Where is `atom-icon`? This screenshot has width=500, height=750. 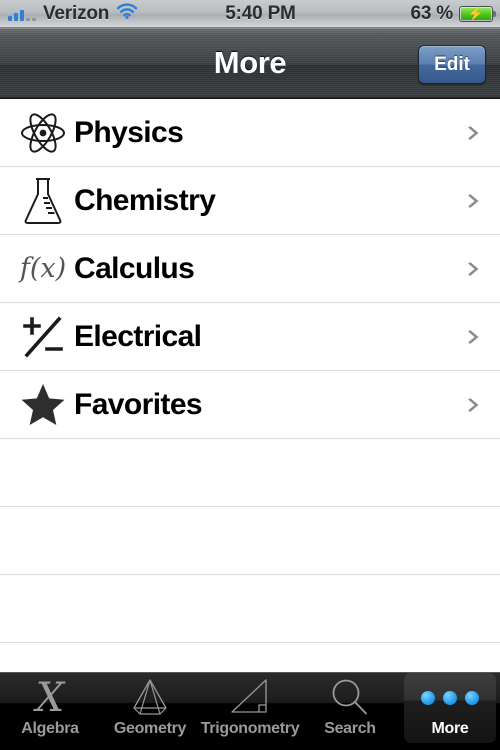 atom-icon is located at coordinates (43, 133).